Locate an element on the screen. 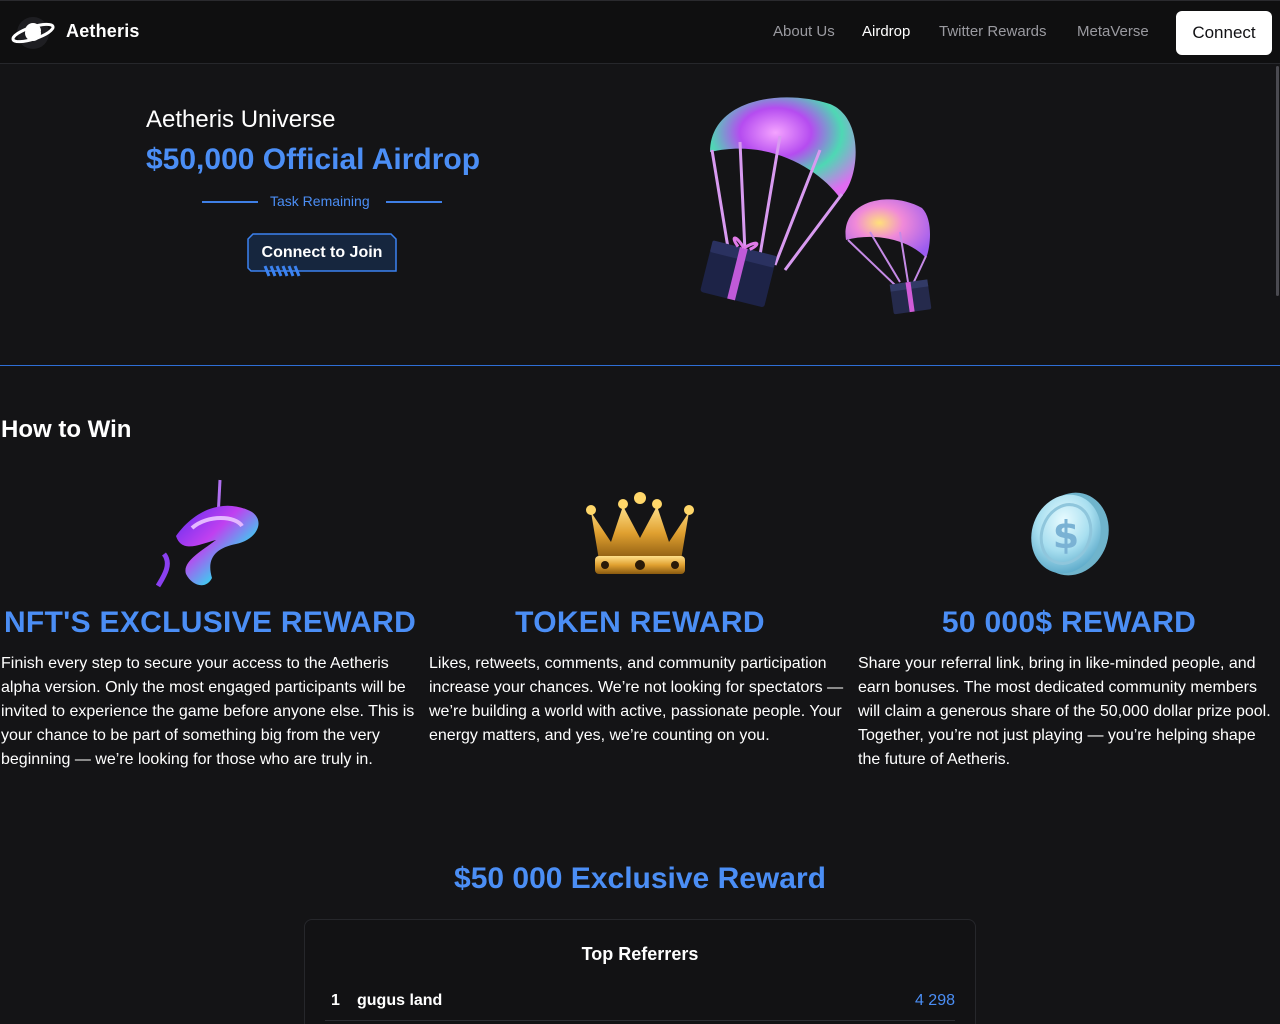 Image resolution: width=1280 pixels, height=1024 pixels. task-divider-left is located at coordinates (230, 202).